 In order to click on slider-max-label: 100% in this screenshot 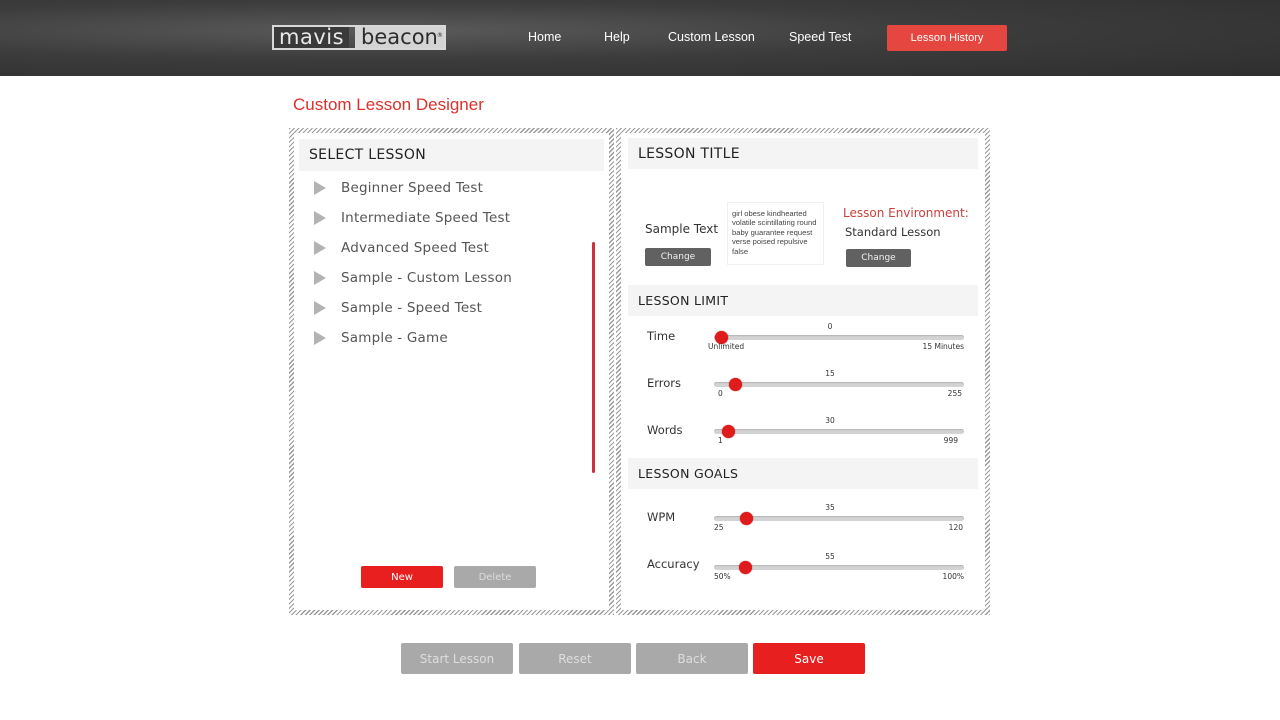, I will do `click(953, 576)`.